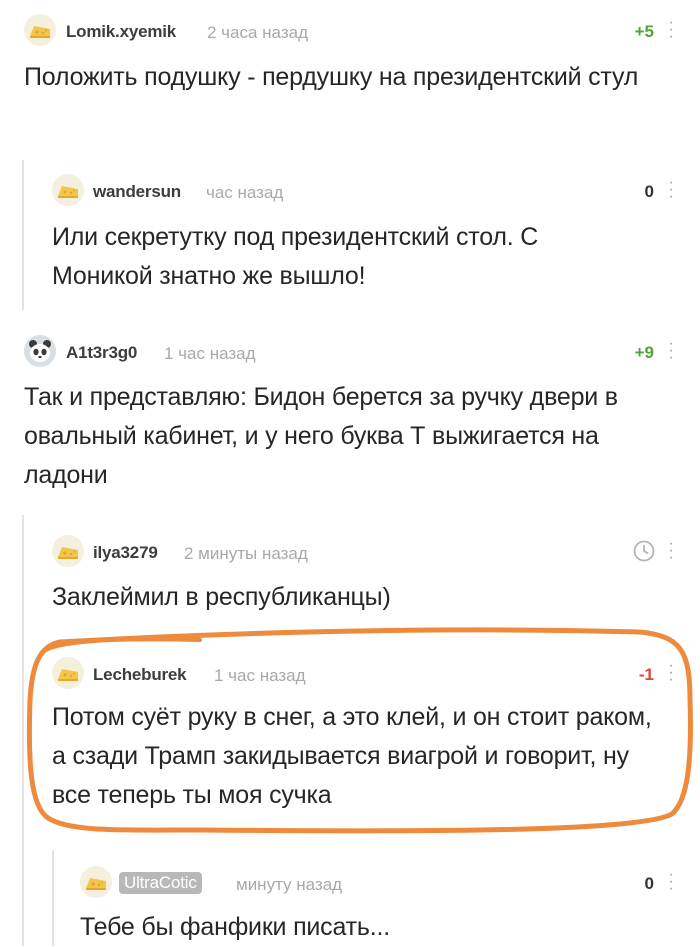  I want to click on comment-header: wandersun час назад 0 · · ·, so click(350, 194).